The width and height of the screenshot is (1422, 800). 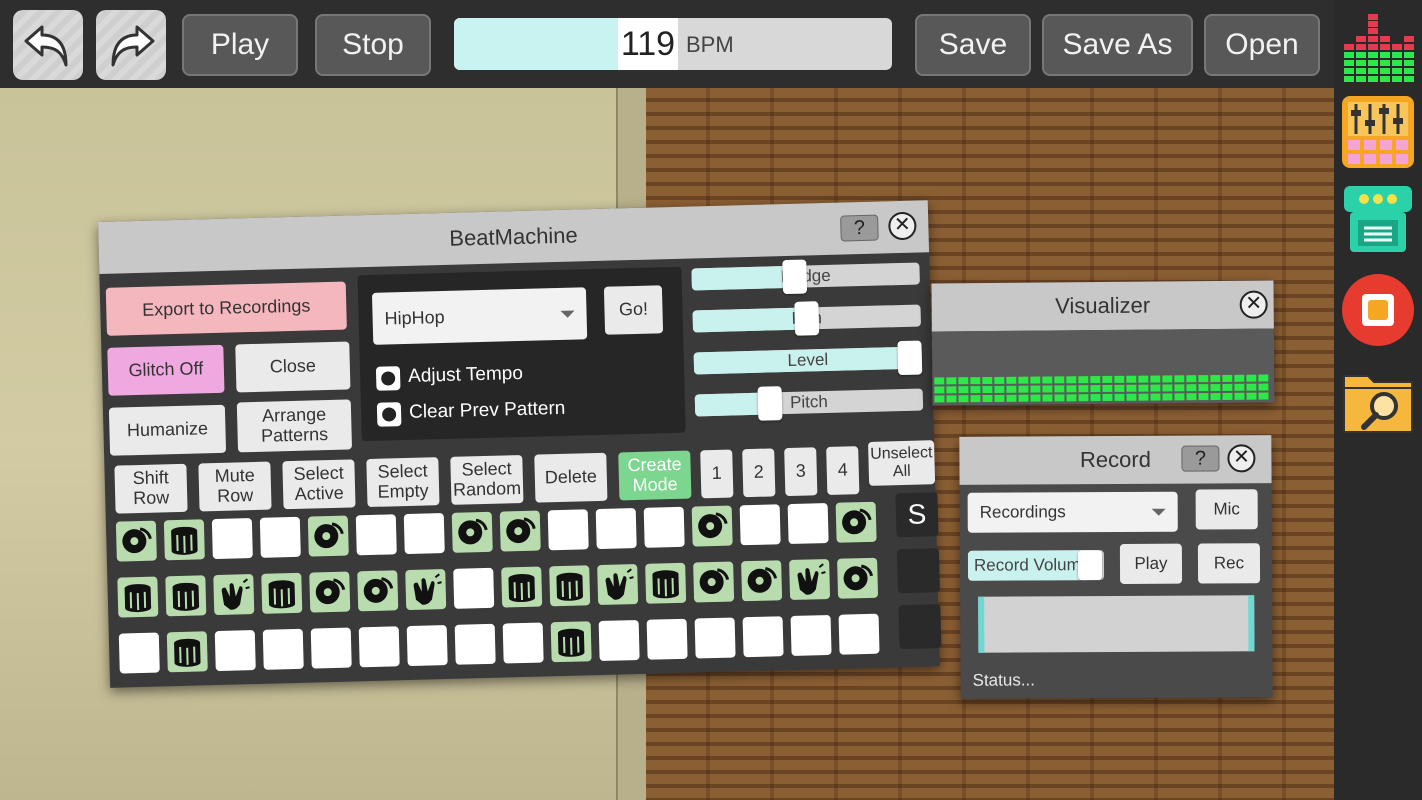 What do you see at coordinates (1262, 45) in the screenshot?
I see `open-button: Open` at bounding box center [1262, 45].